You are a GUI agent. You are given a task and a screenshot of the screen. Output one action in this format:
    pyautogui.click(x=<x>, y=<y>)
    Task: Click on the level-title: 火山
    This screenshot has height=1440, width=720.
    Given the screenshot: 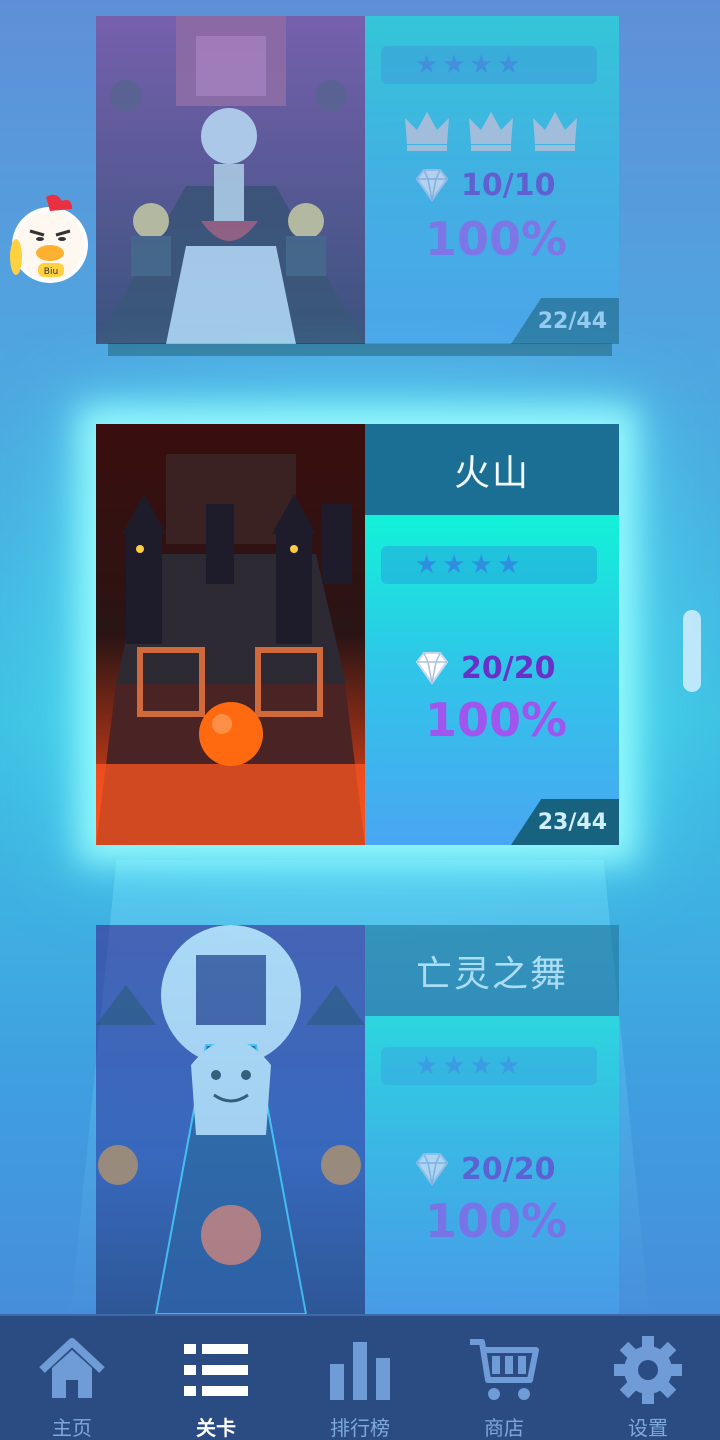 What is the action you would take?
    pyautogui.click(x=492, y=469)
    